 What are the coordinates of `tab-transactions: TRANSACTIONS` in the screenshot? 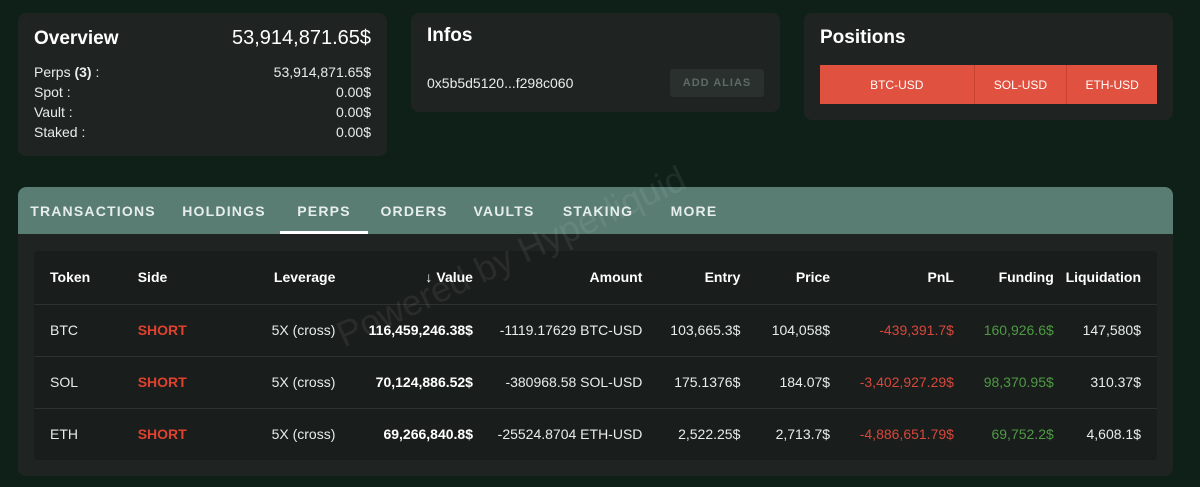 It's located at (93, 210).